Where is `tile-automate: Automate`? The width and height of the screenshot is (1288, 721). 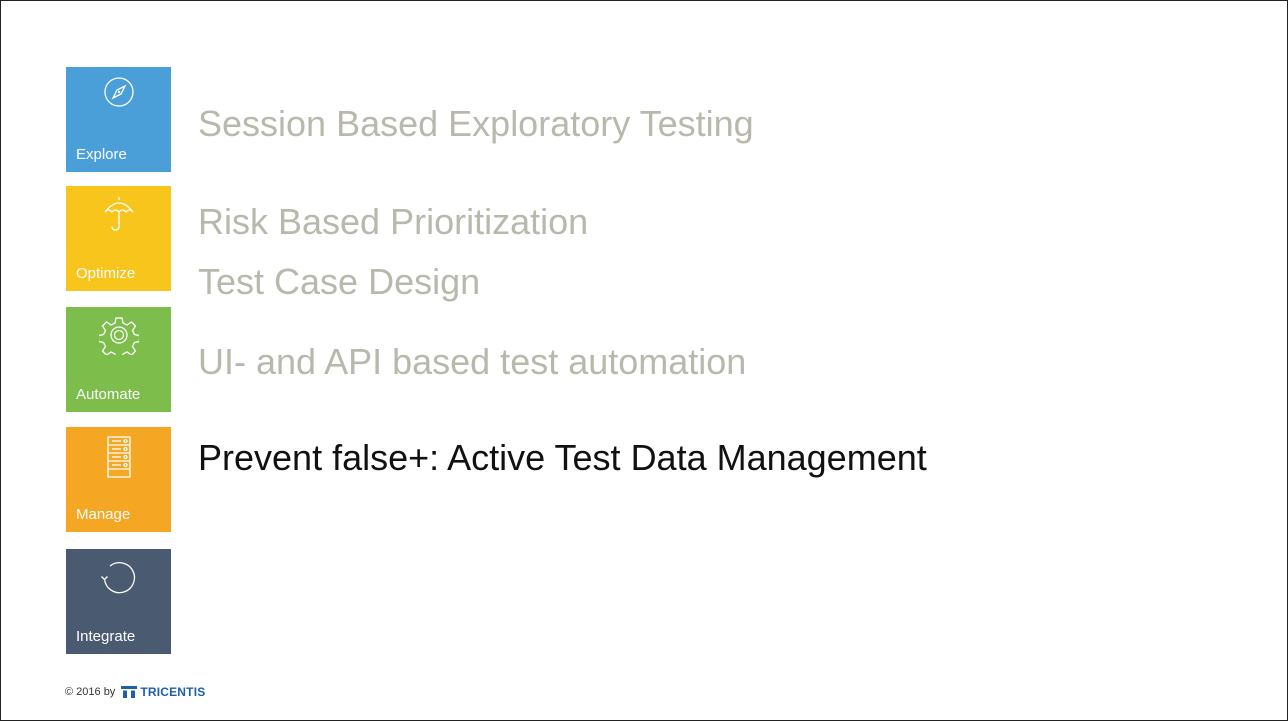 tile-automate: Automate is located at coordinates (118, 359).